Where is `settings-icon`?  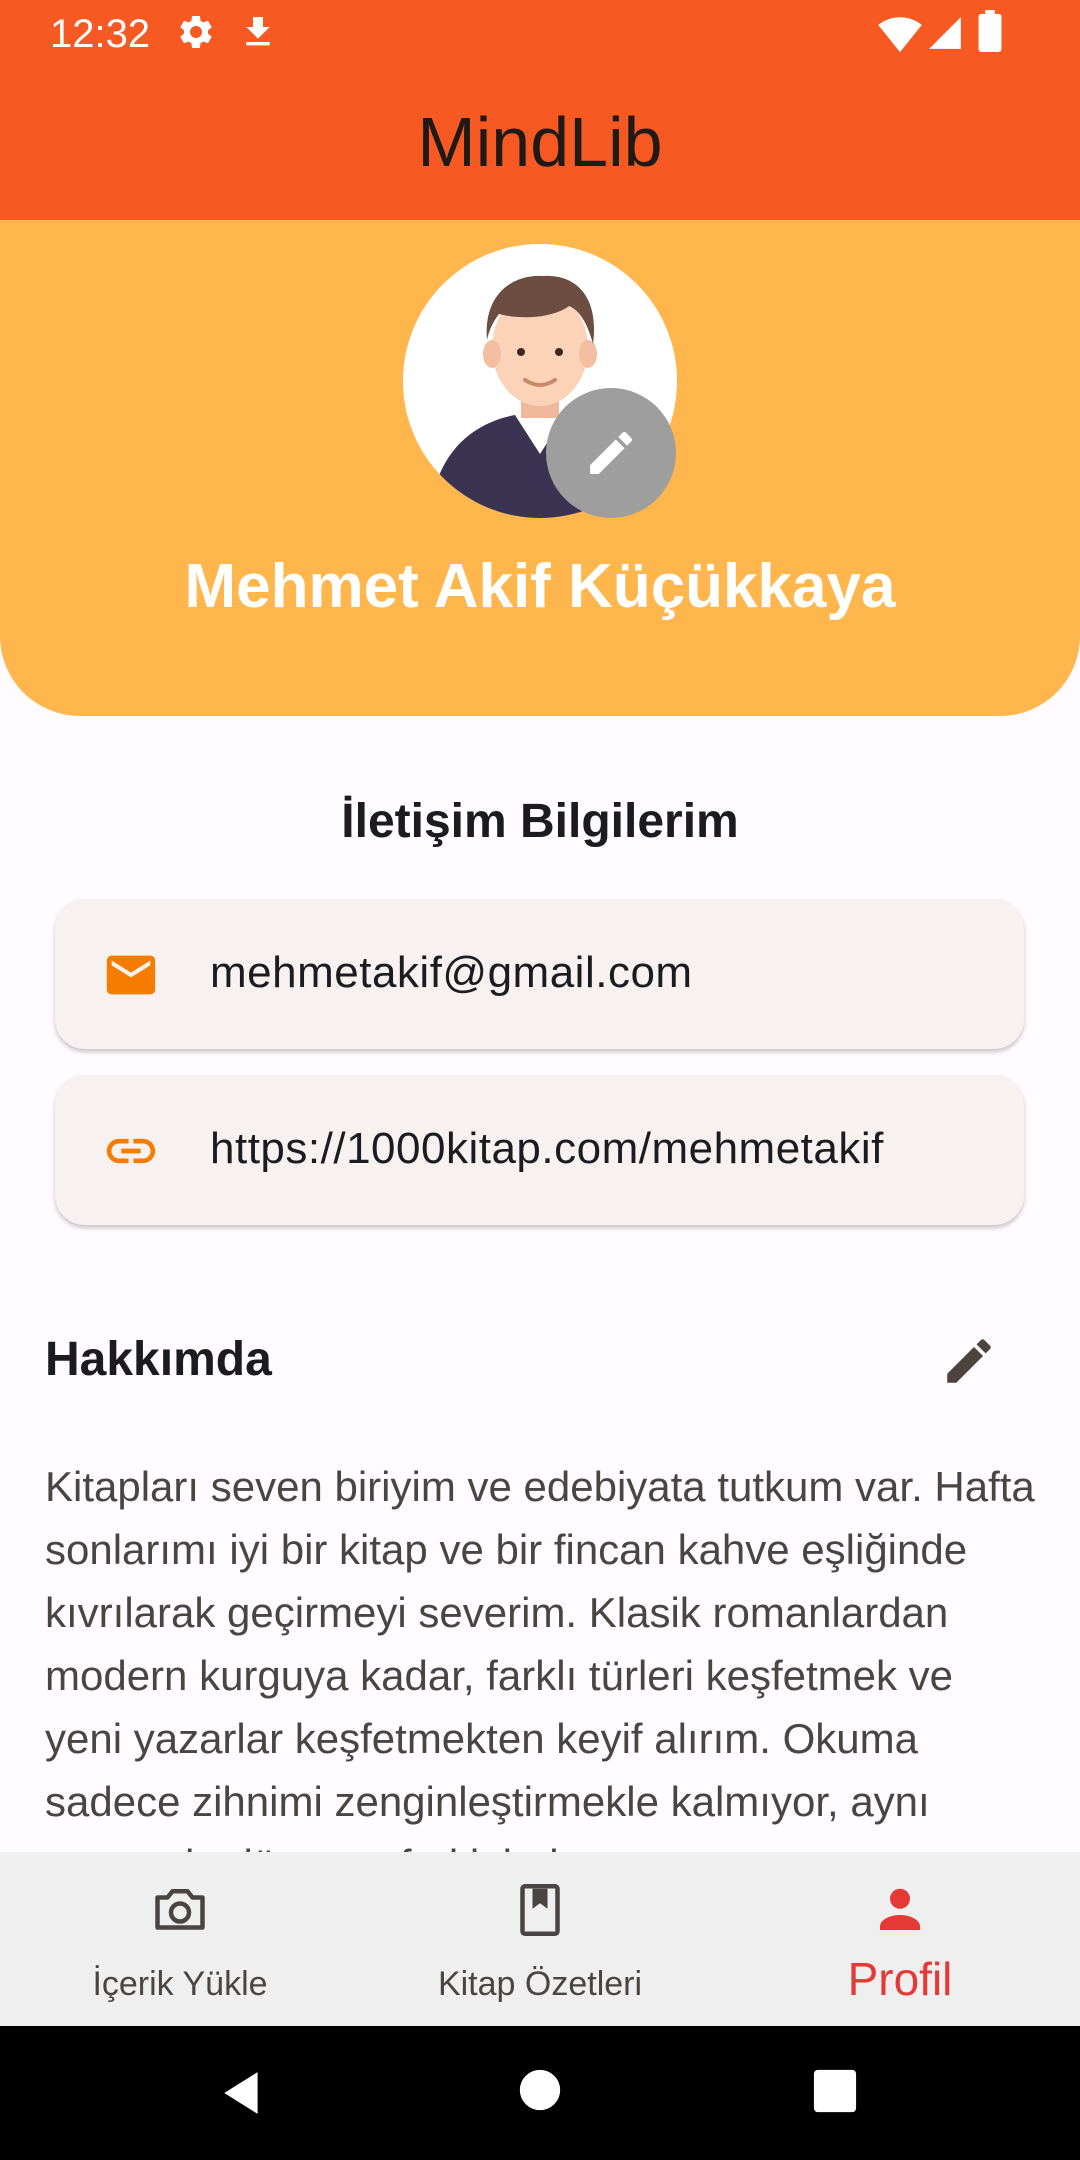
settings-icon is located at coordinates (196, 34).